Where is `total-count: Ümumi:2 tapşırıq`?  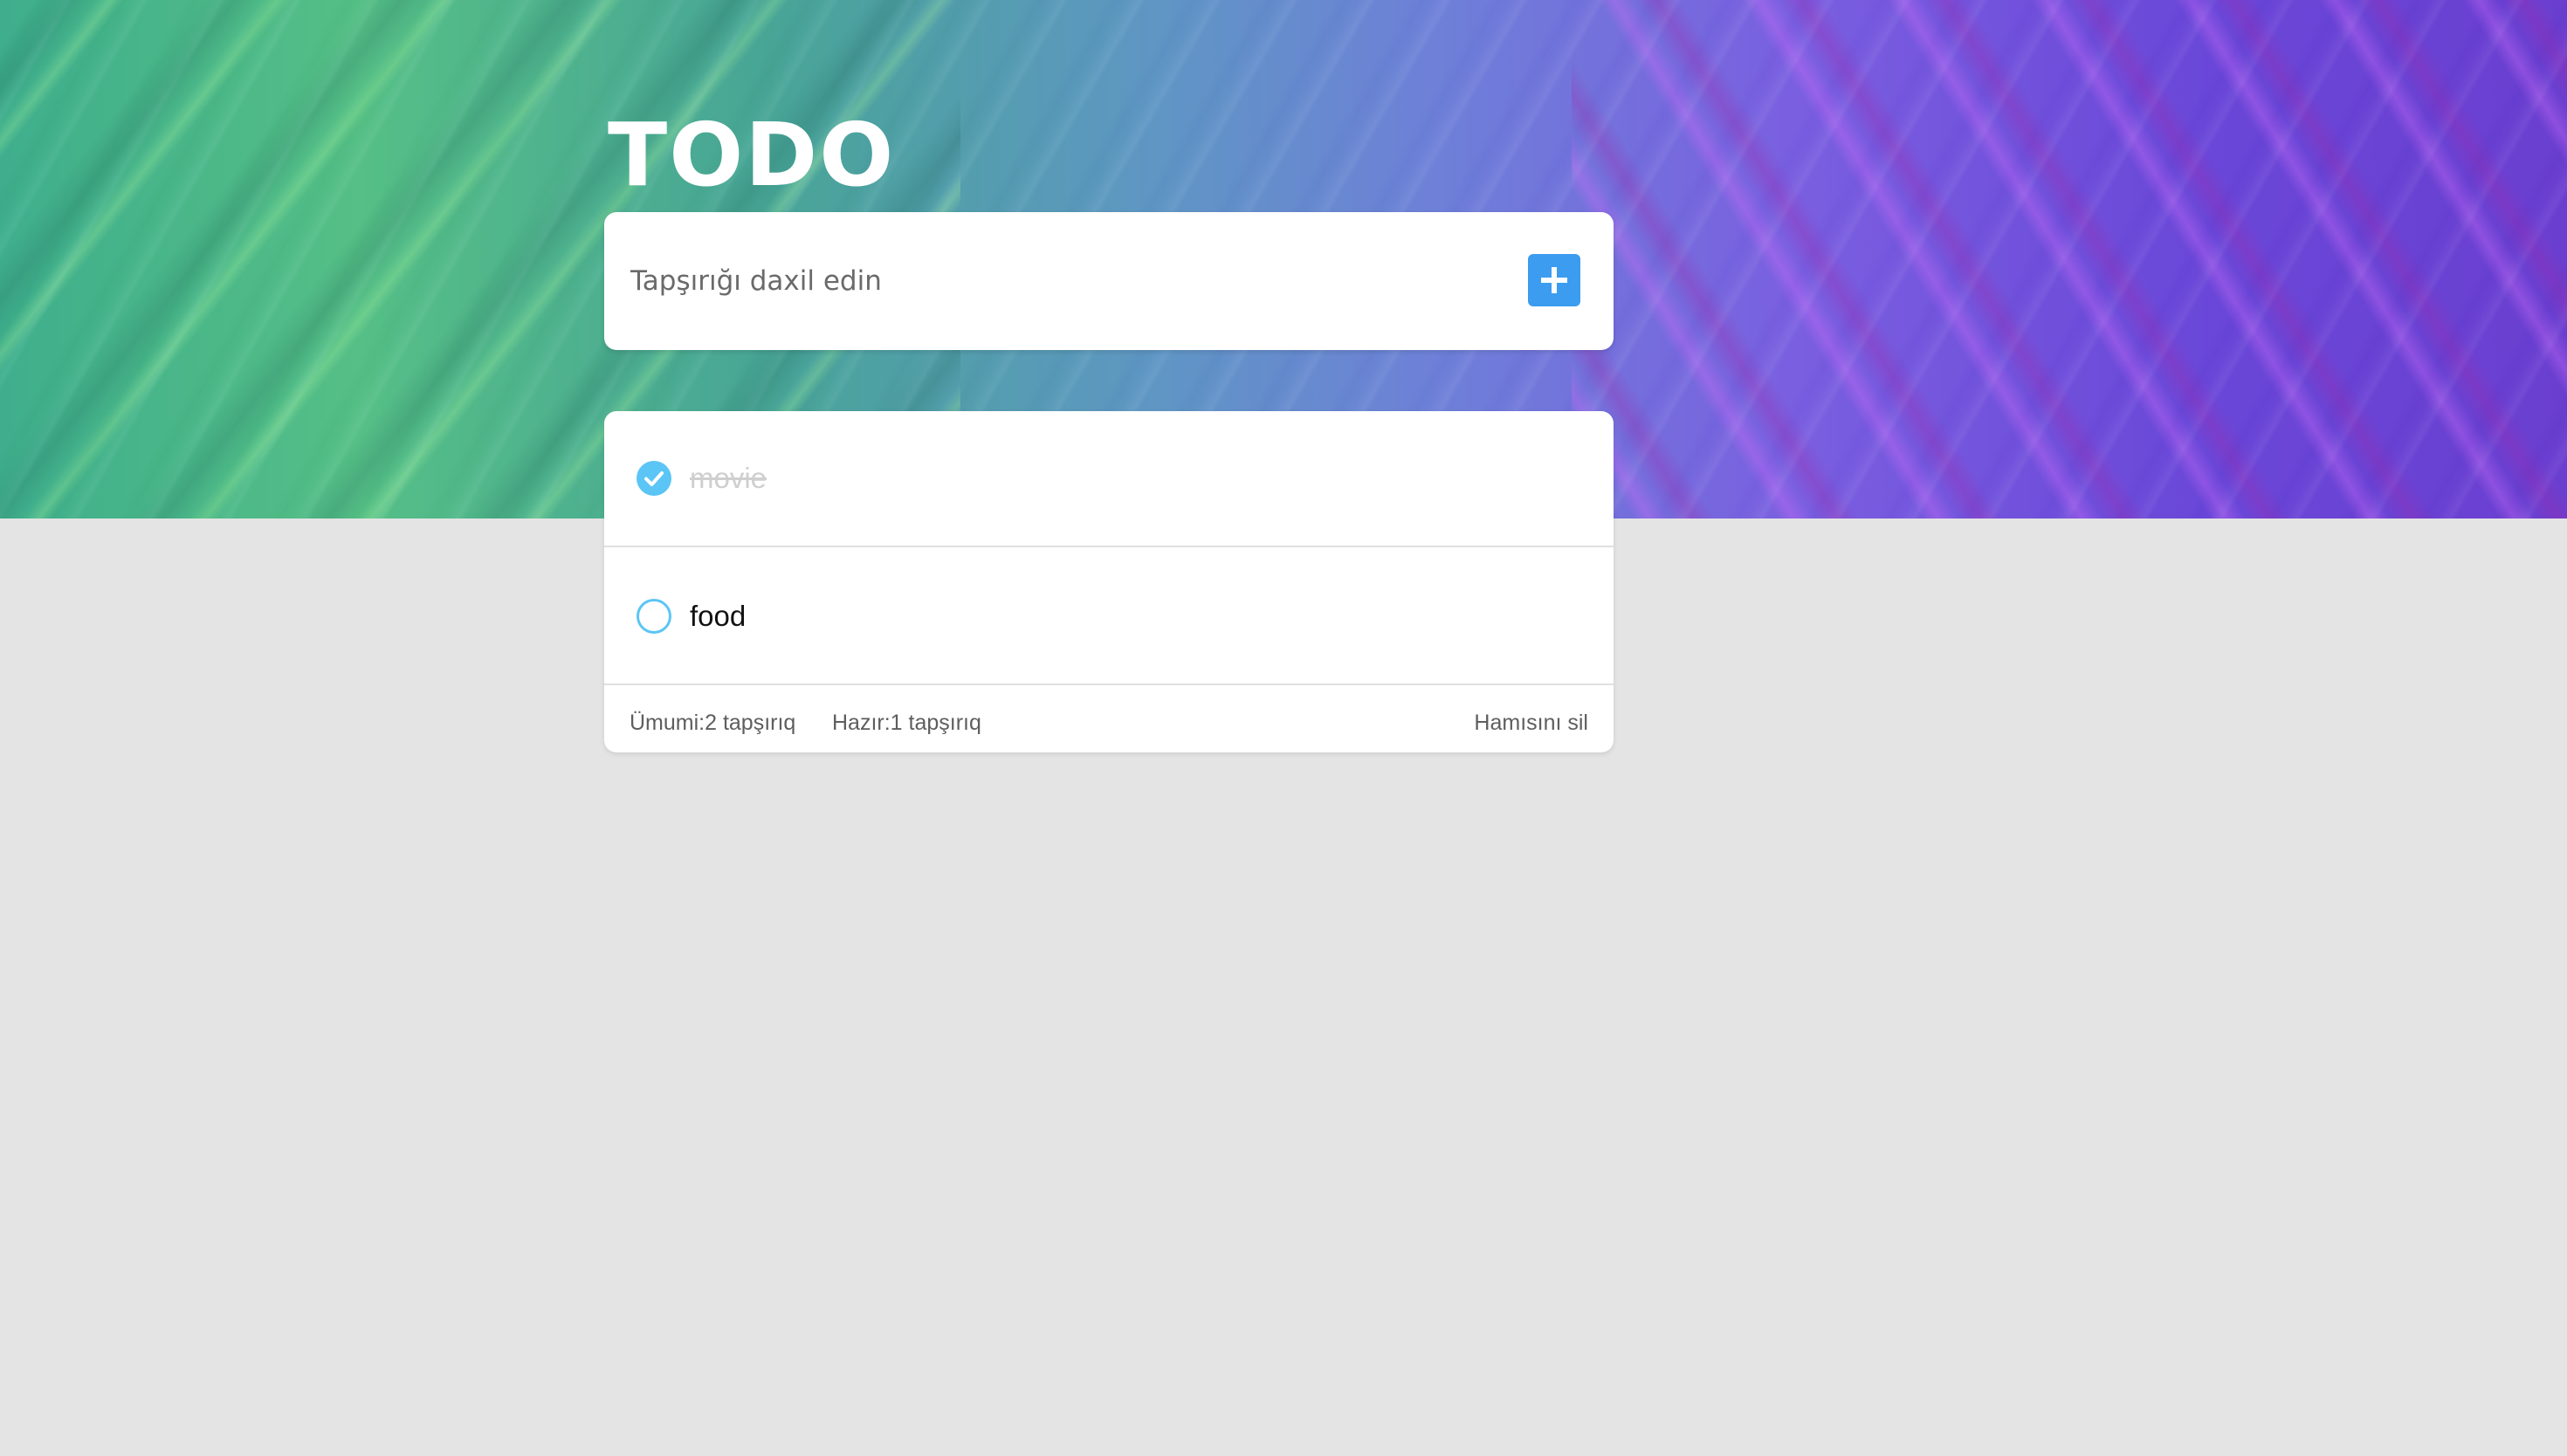
total-count: Ümumi:2 tapşırıq is located at coordinates (713, 723).